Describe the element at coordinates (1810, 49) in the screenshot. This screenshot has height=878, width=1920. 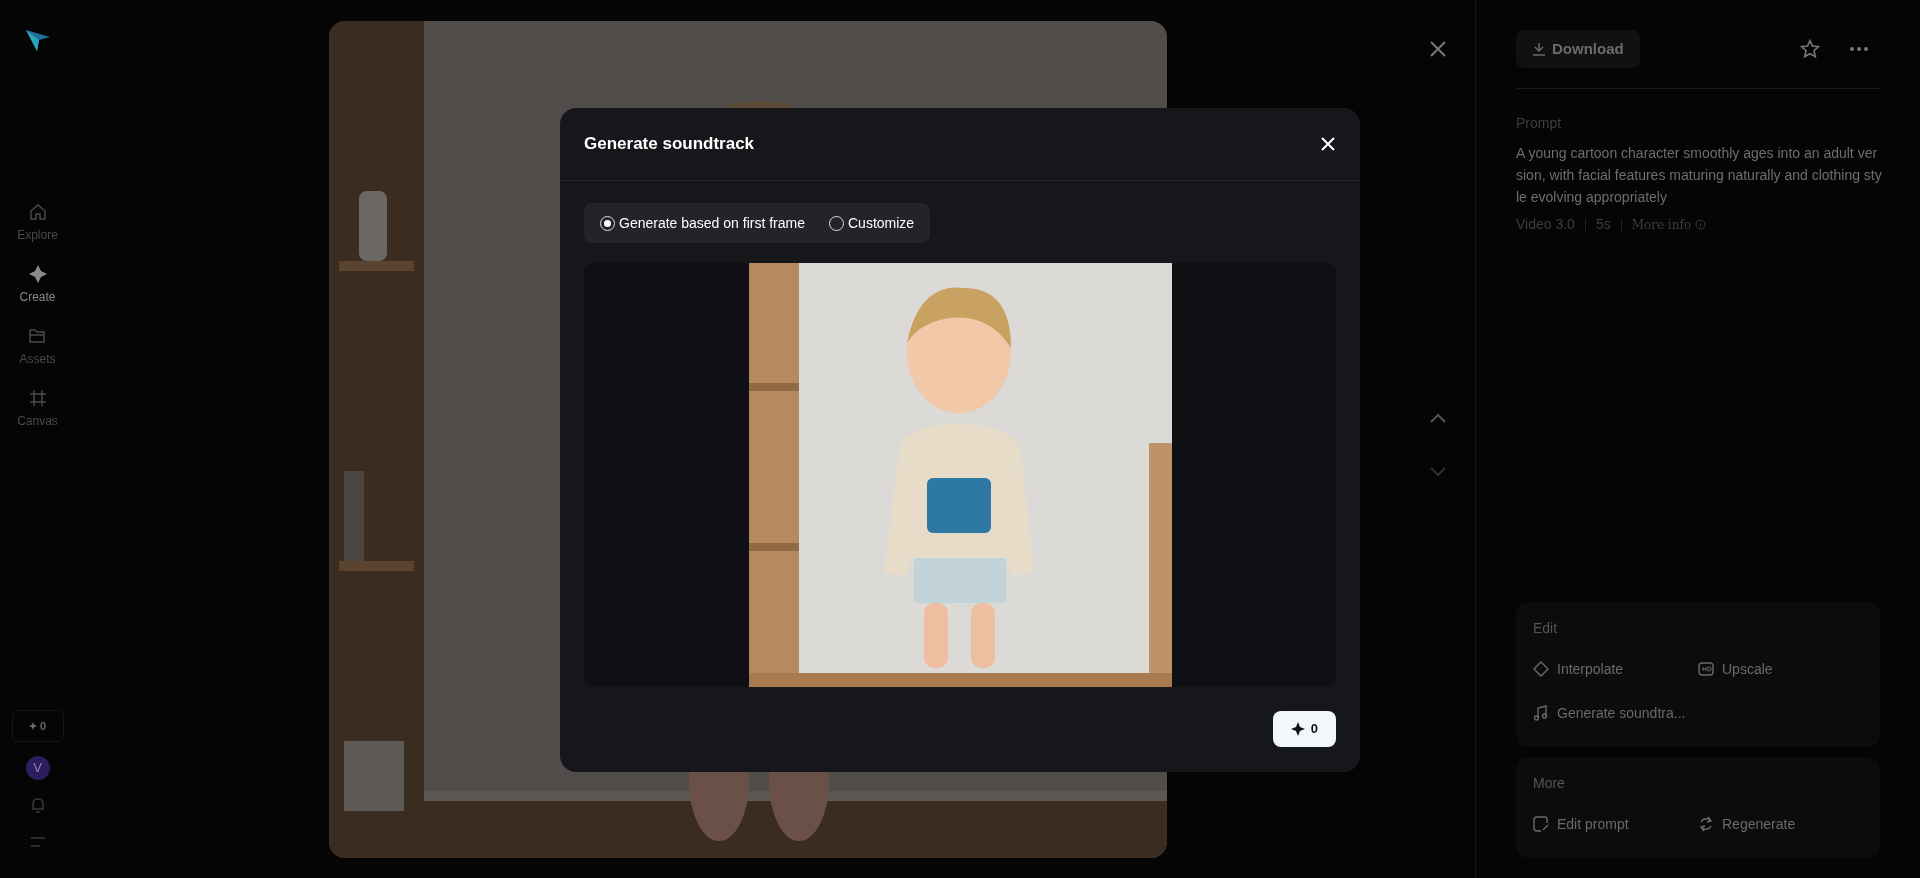
I see `star-icon` at that location.